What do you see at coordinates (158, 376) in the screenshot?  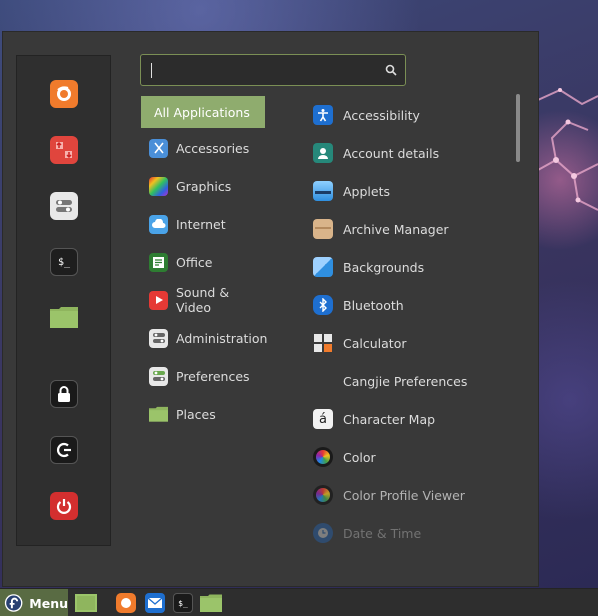 I see `preferences-icon` at bounding box center [158, 376].